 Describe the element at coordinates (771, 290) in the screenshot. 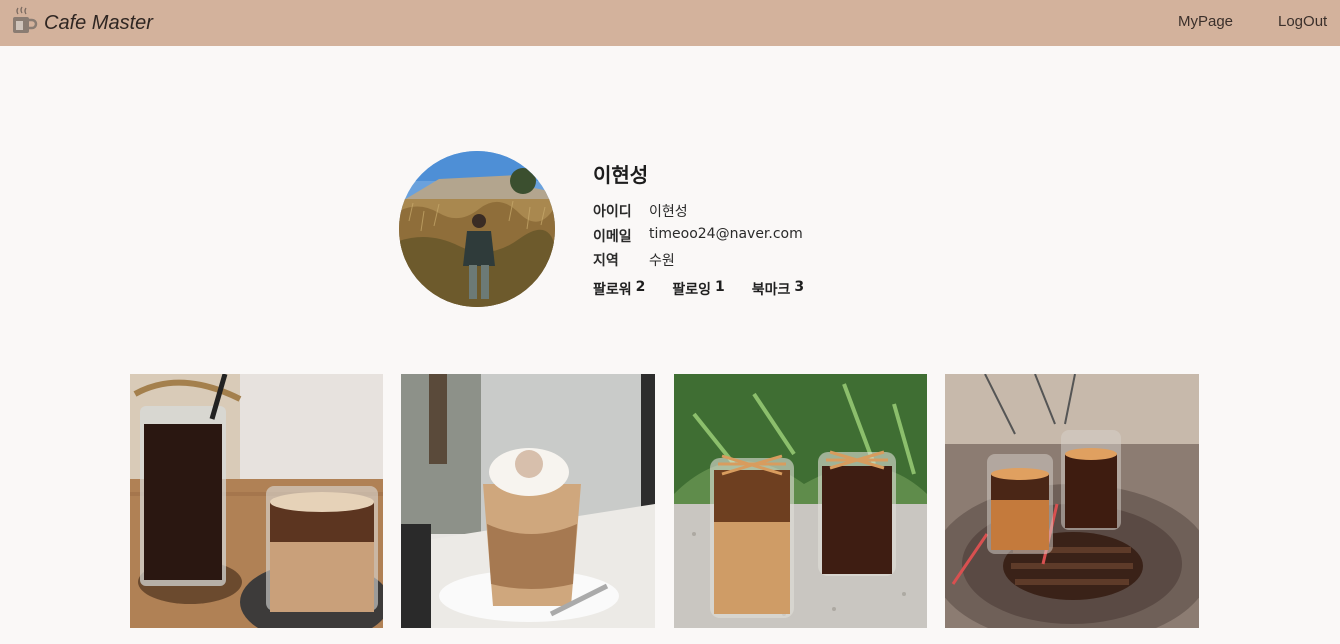

I see `stat-label: 북마크` at that location.